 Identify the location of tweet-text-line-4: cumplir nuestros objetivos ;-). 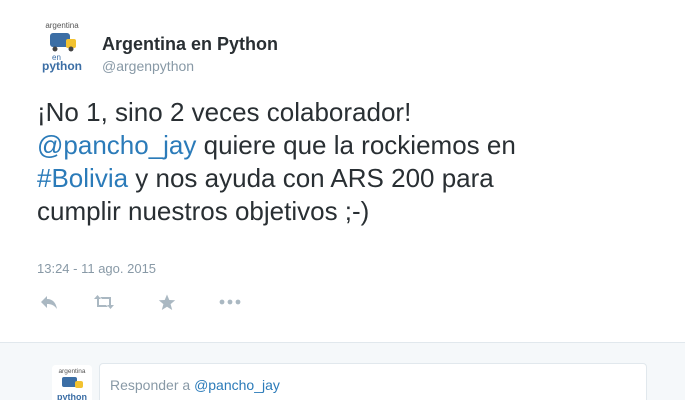
(203, 211).